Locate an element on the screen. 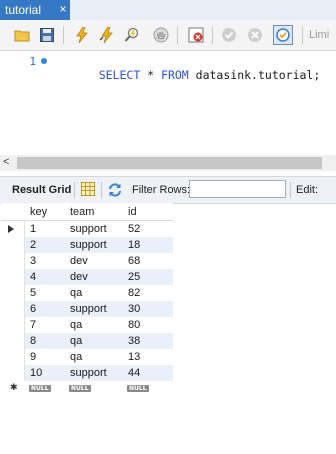 This screenshot has width=336, height=454. table-cell-id: 38 is located at coordinates (148, 341).